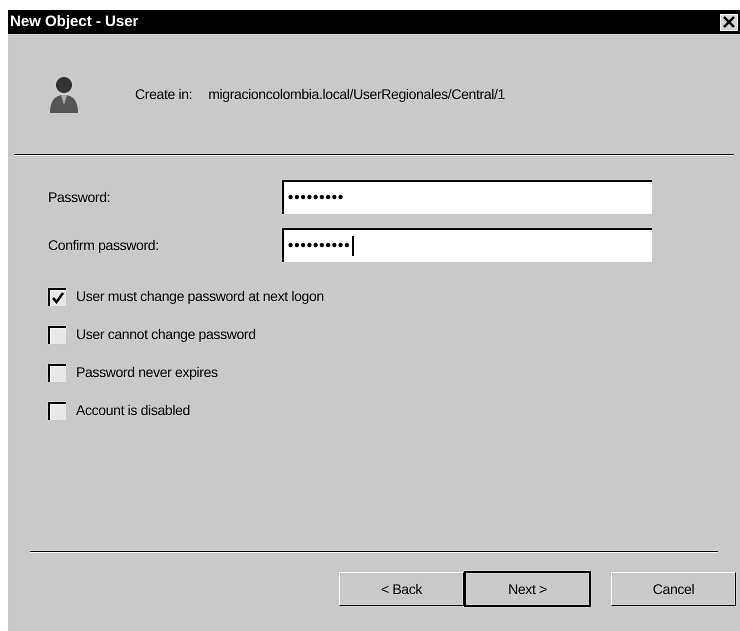  Describe the element at coordinates (163, 94) in the screenshot. I see `create-in-label: Create in:` at that location.